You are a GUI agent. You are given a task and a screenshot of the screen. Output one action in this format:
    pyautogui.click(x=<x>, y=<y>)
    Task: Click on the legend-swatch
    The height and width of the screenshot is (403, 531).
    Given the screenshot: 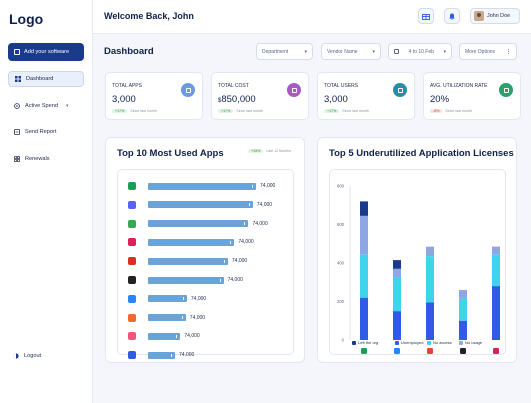 What is the action you would take?
    pyautogui.click(x=397, y=342)
    